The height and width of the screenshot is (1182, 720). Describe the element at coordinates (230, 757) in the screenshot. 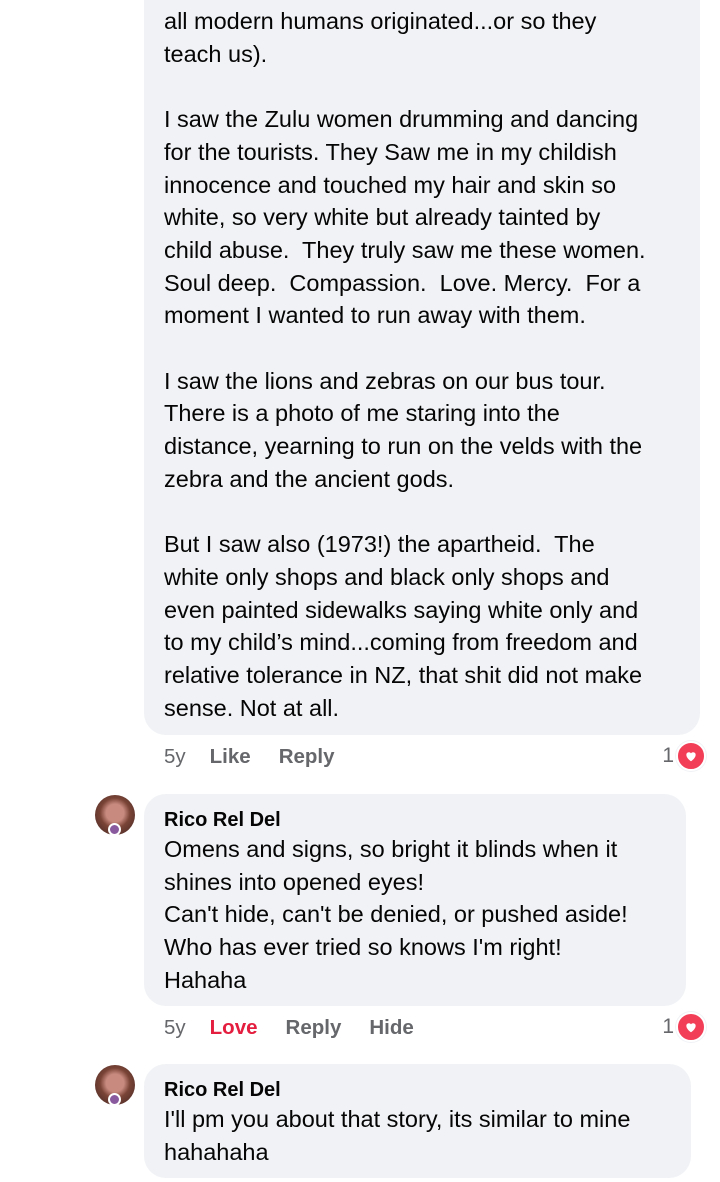

I see `like-button: Like` at that location.